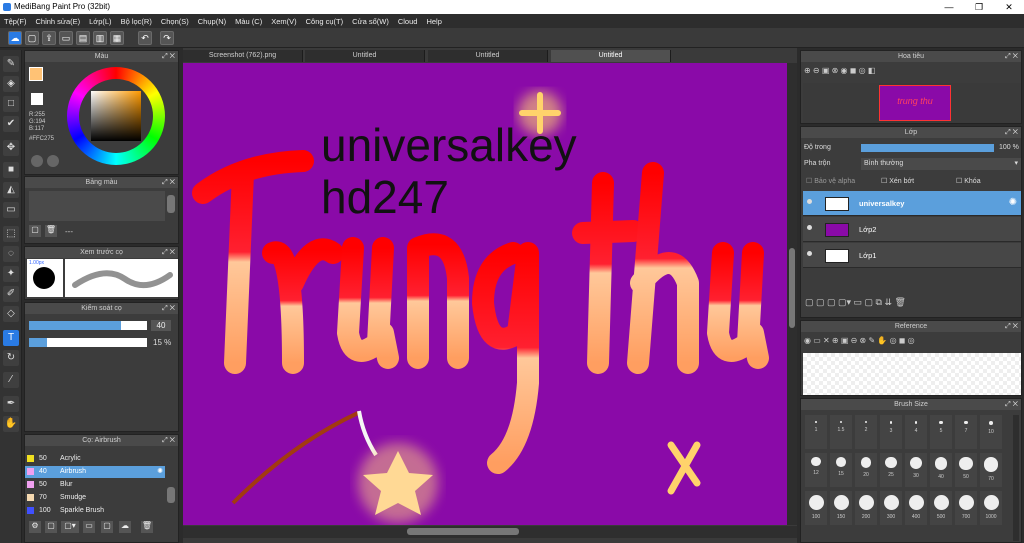 The height and width of the screenshot is (543, 1024). What do you see at coordinates (968, 181) in the screenshot?
I see `lock-checkbox: ☐ Khóa` at bounding box center [968, 181].